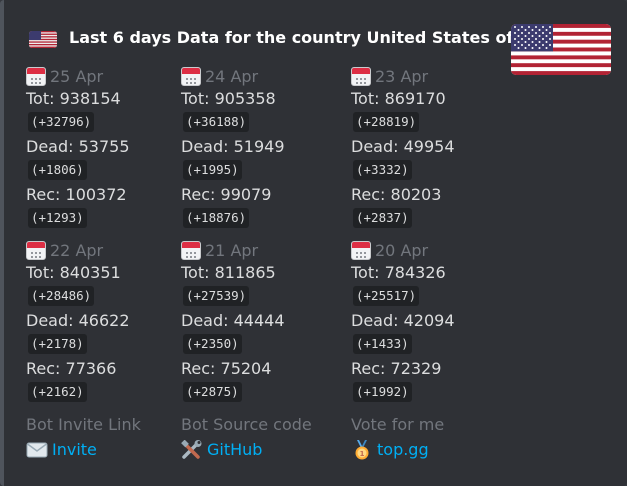 This screenshot has width=627, height=486. I want to click on tools-icon, so click(192, 450).